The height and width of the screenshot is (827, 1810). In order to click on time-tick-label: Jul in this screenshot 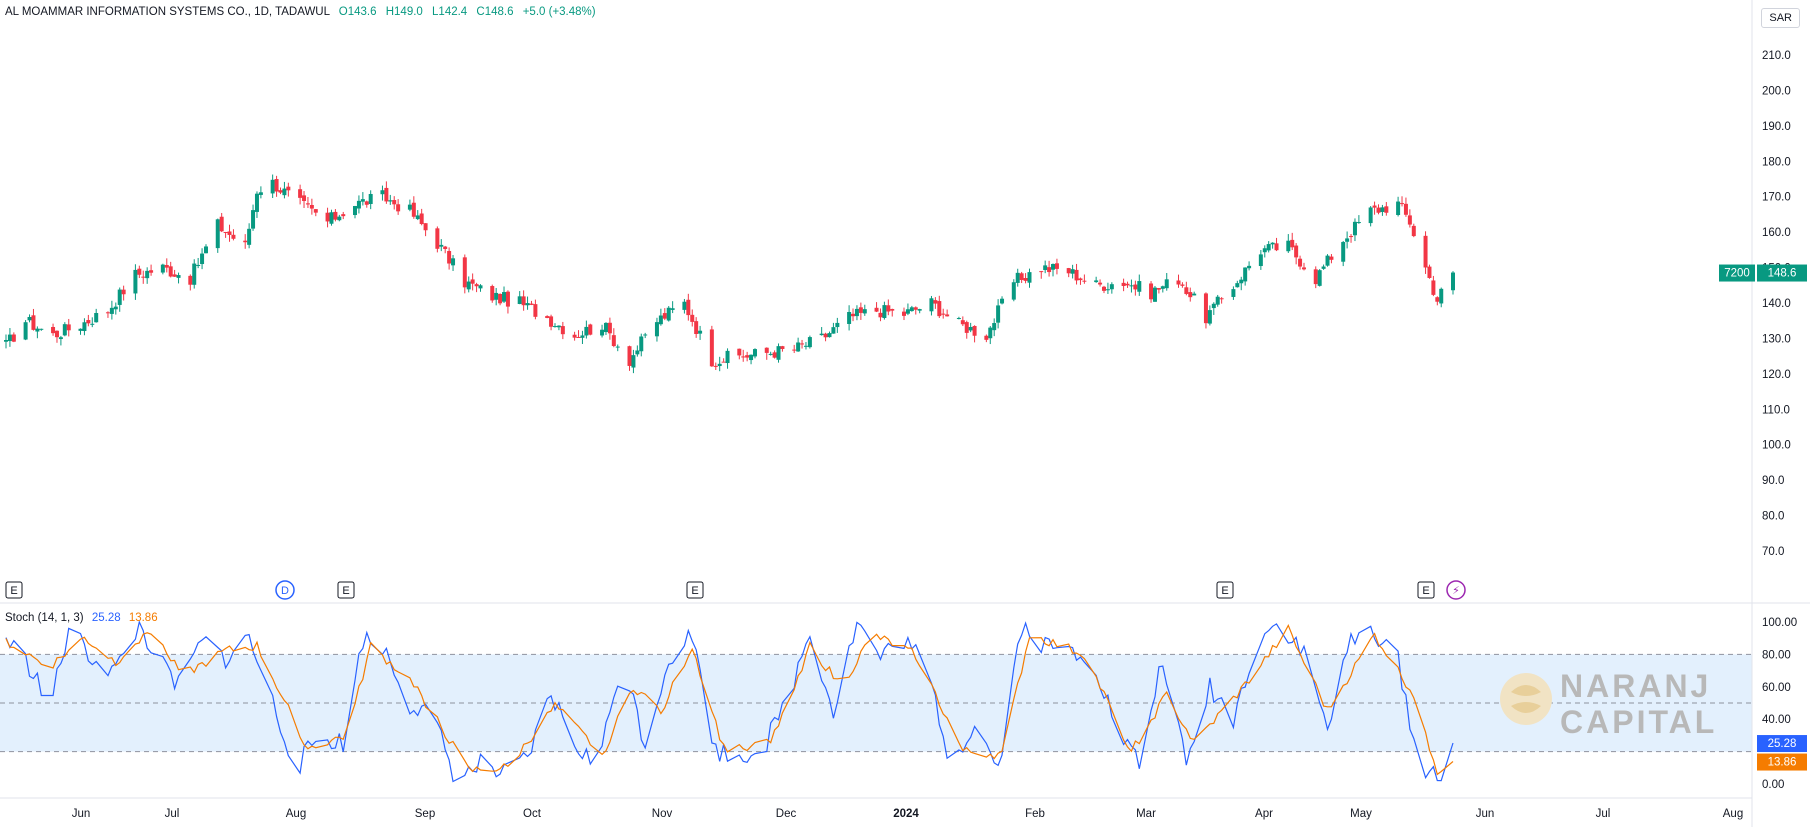, I will do `click(172, 814)`.